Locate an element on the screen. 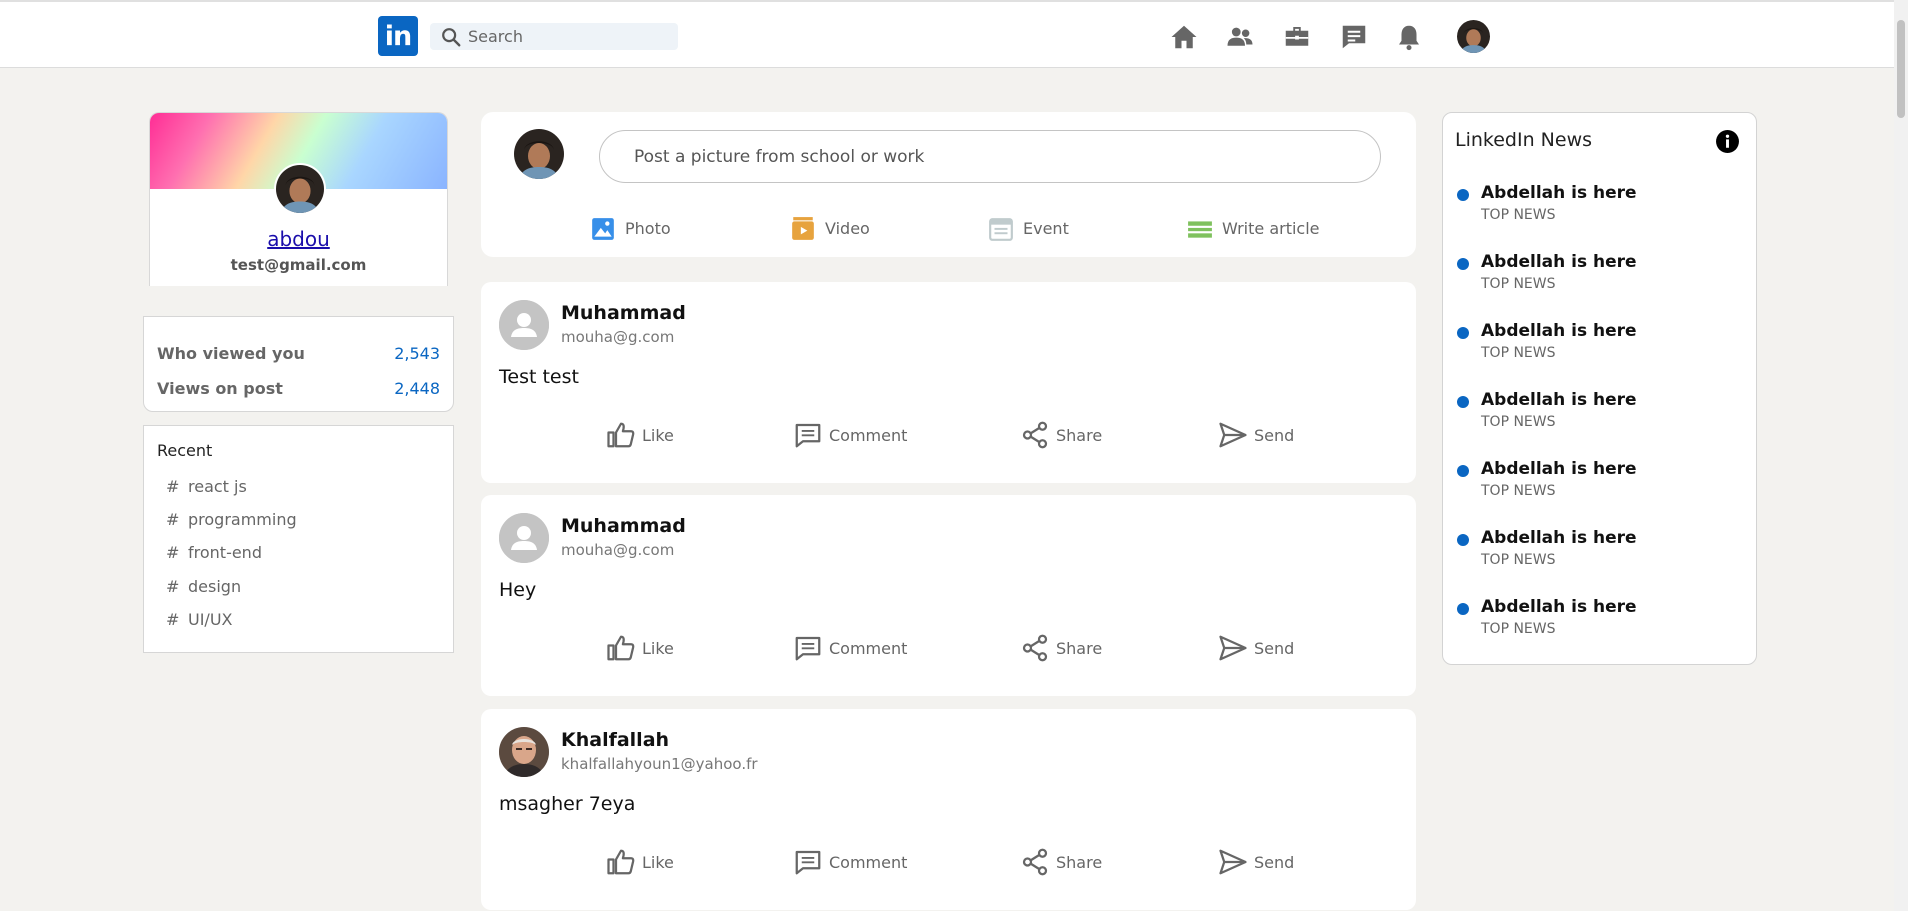 The width and height of the screenshot is (1908, 911). stat-value: 2,448 is located at coordinates (417, 388).